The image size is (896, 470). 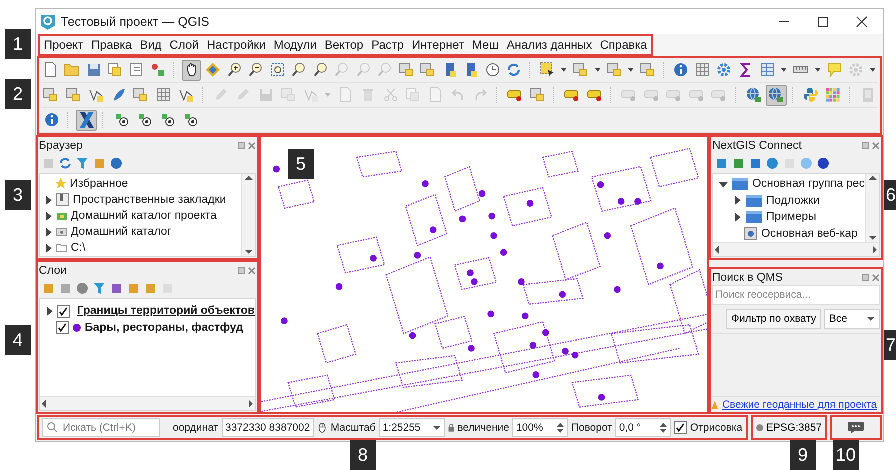 What do you see at coordinates (485, 45) in the screenshot?
I see `menu-item: Меш` at bounding box center [485, 45].